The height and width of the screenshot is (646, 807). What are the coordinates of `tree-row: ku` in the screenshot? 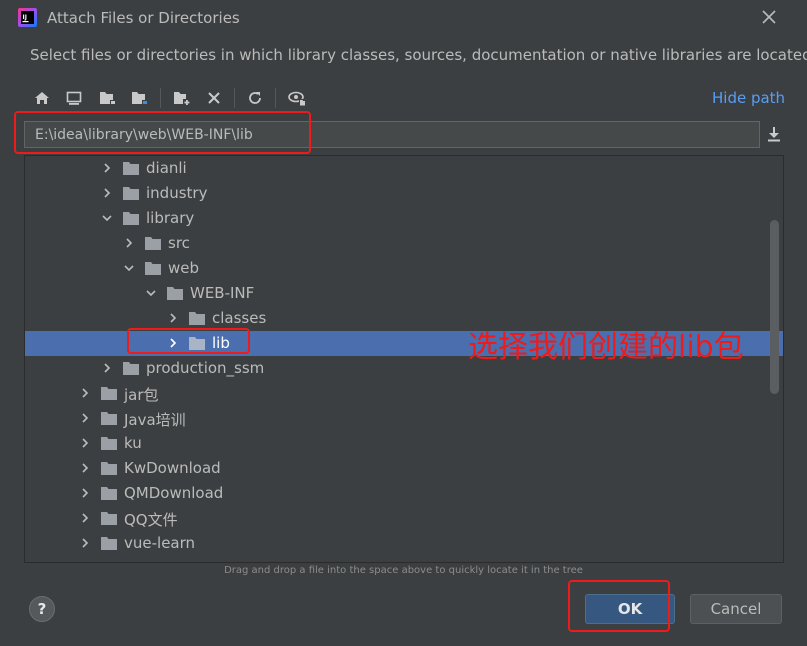 It's located at (404, 443).